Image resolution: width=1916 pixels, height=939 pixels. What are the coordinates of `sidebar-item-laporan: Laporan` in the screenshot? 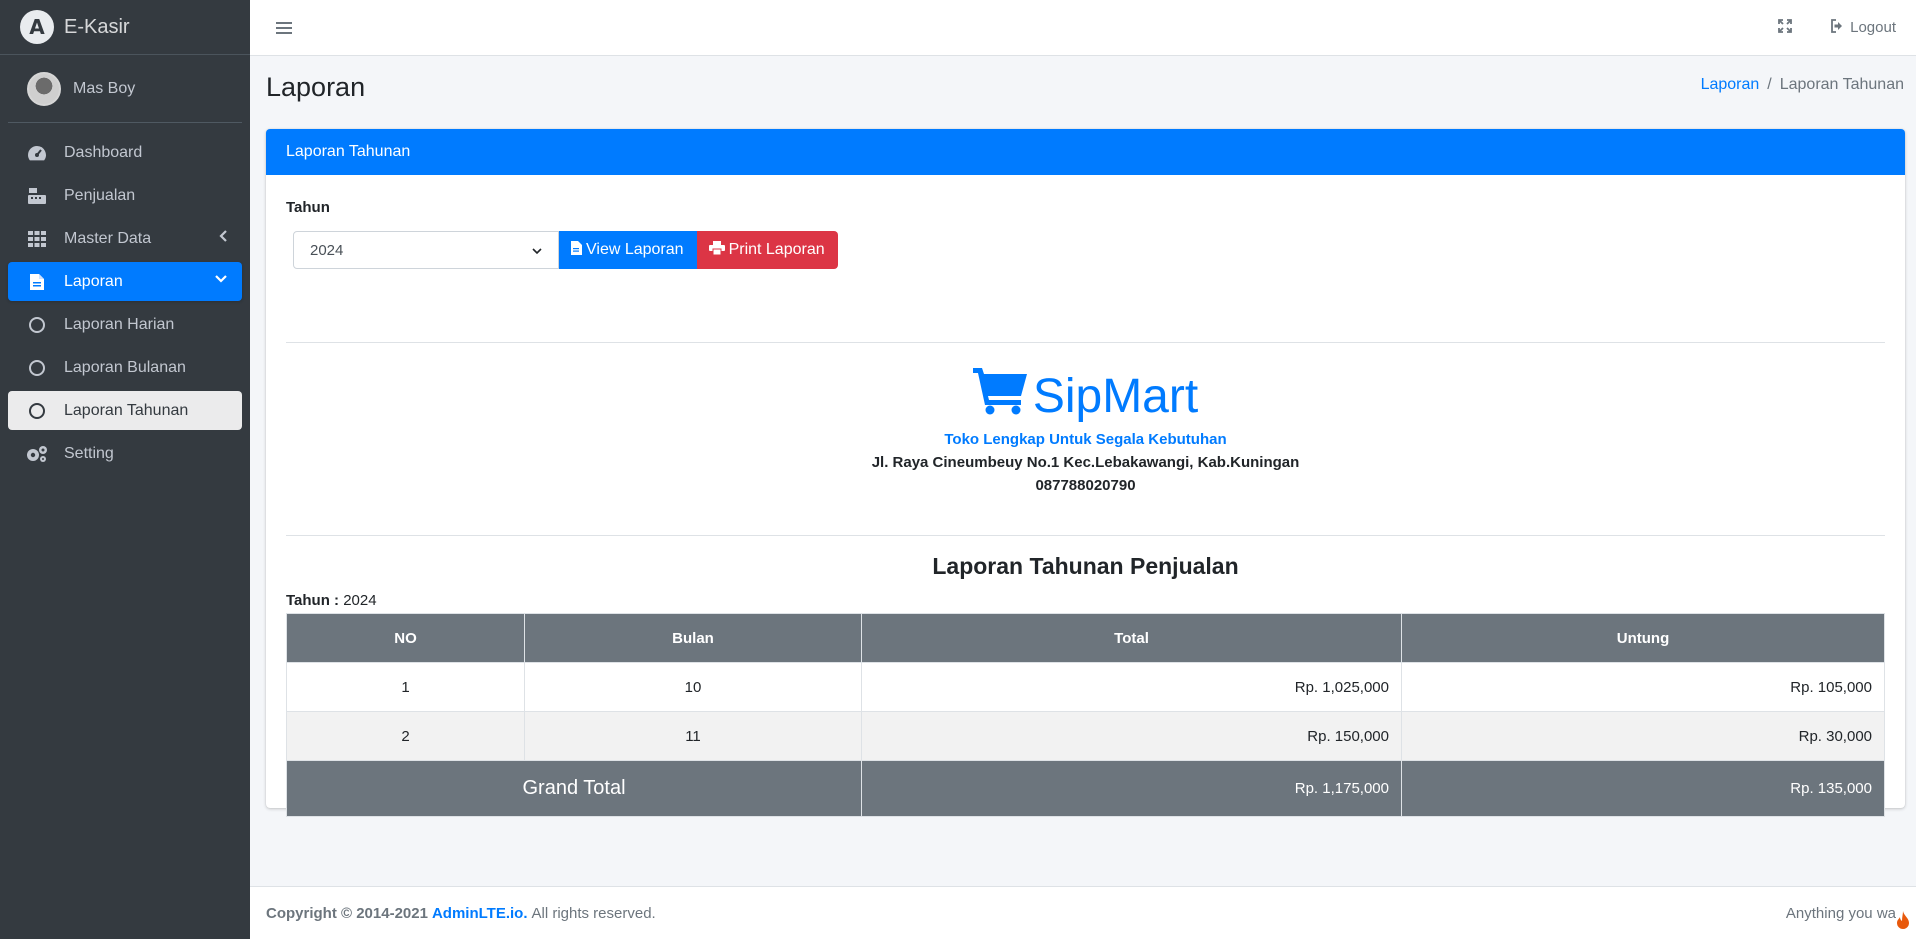 It's located at (125, 281).